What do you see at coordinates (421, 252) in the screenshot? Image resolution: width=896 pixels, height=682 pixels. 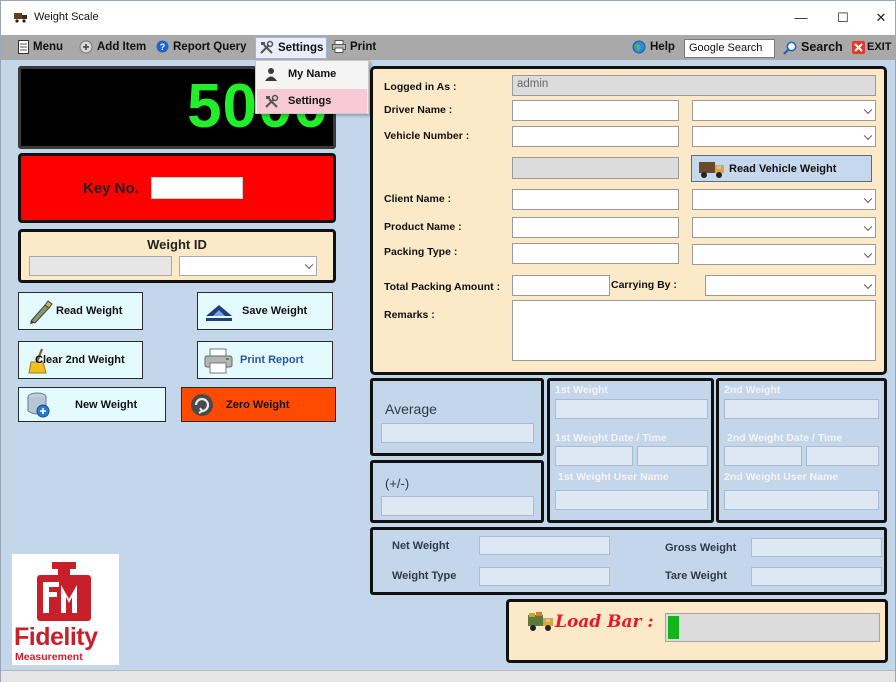 I see `packing-type-label: Packing Type :` at bounding box center [421, 252].